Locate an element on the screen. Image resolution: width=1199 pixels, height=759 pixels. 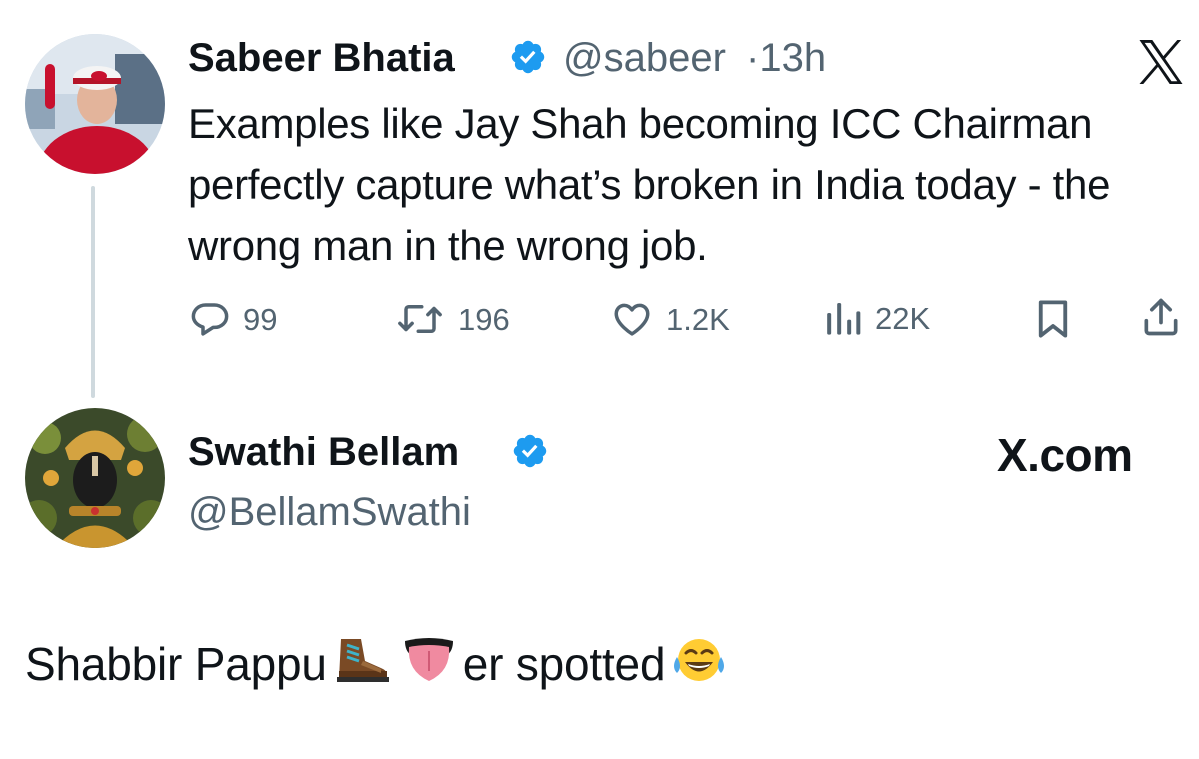
bookmark-icon is located at coordinates (1053, 319).